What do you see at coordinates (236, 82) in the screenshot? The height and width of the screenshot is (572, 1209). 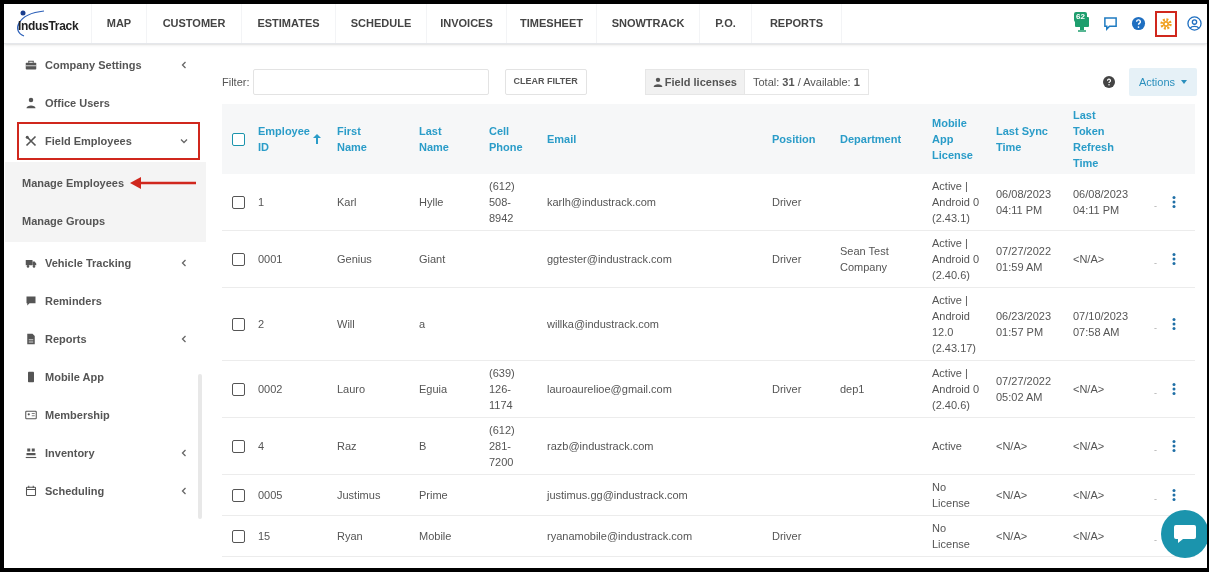 I see `filter-label: Filter:` at bounding box center [236, 82].